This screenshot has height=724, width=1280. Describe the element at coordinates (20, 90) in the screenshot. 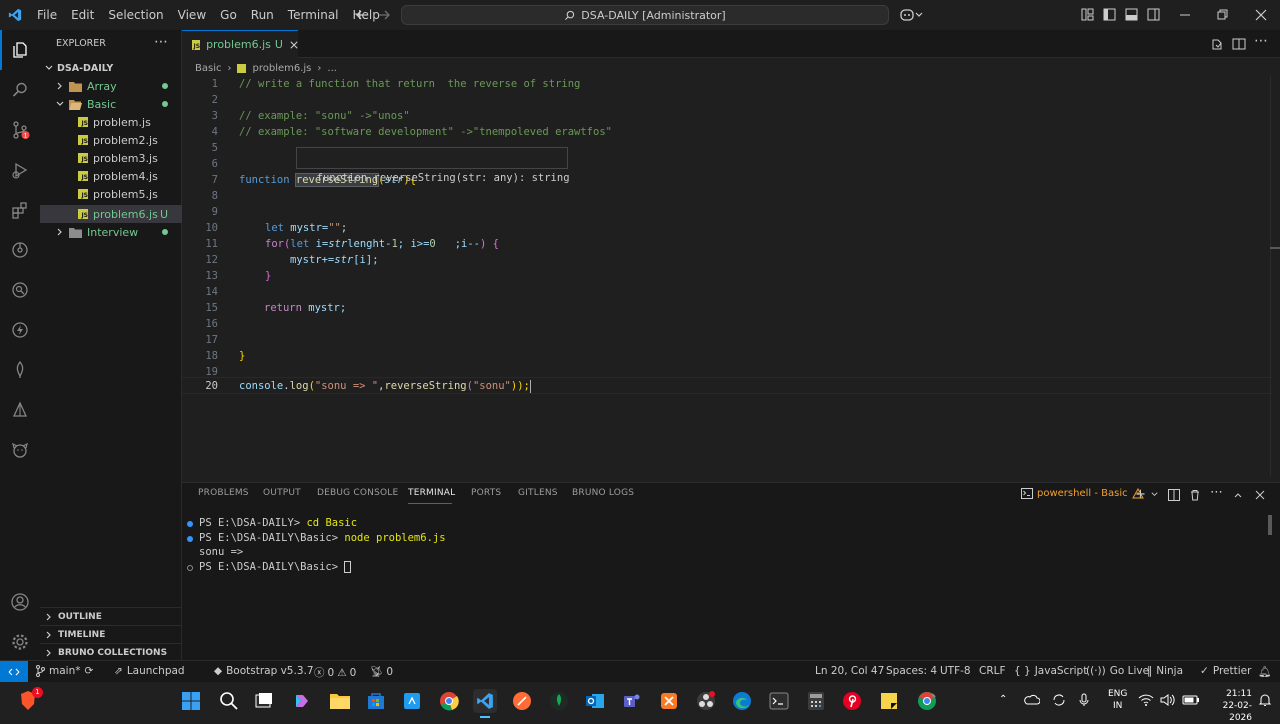

I see `search-icon` at that location.